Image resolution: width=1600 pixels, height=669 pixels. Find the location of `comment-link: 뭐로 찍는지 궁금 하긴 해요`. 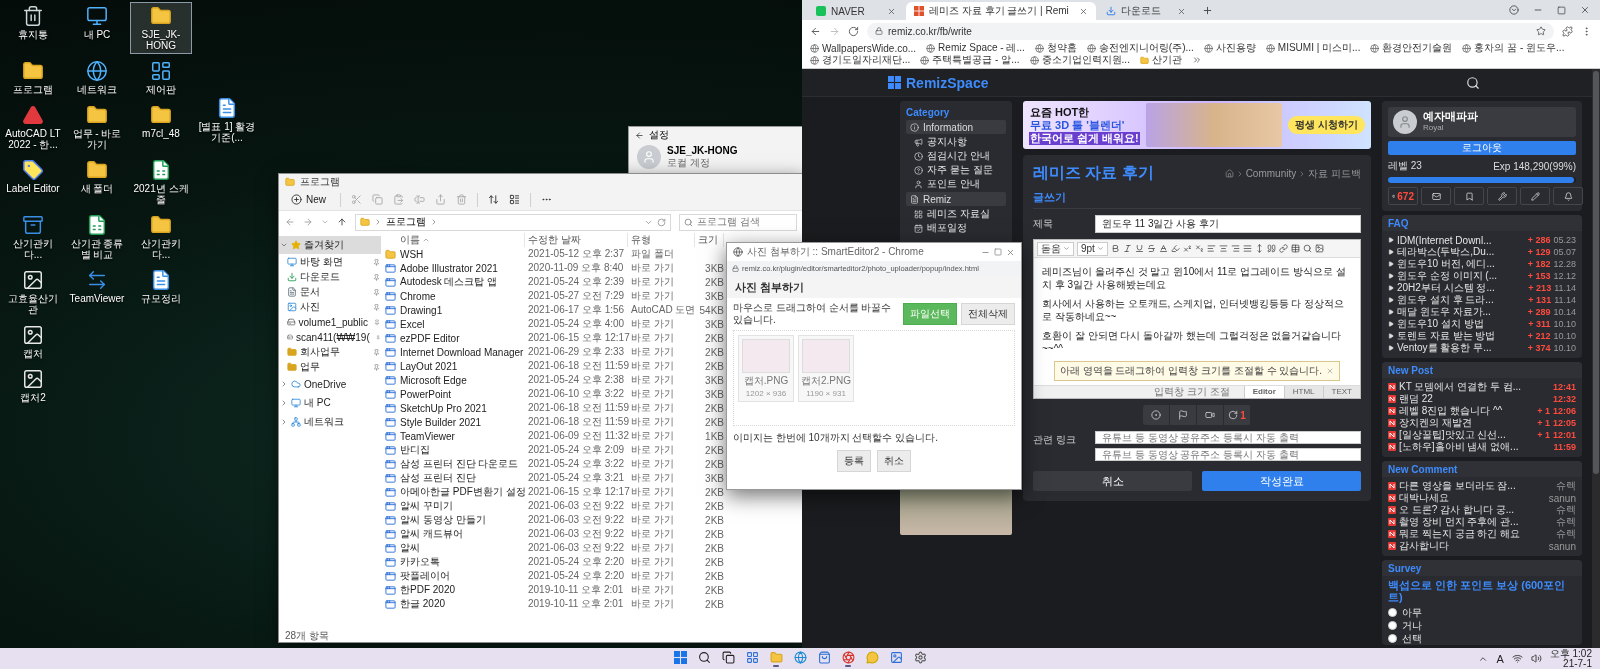

comment-link: 뭐로 찍는지 궁금 하긴 해요 is located at coordinates (1476, 534).